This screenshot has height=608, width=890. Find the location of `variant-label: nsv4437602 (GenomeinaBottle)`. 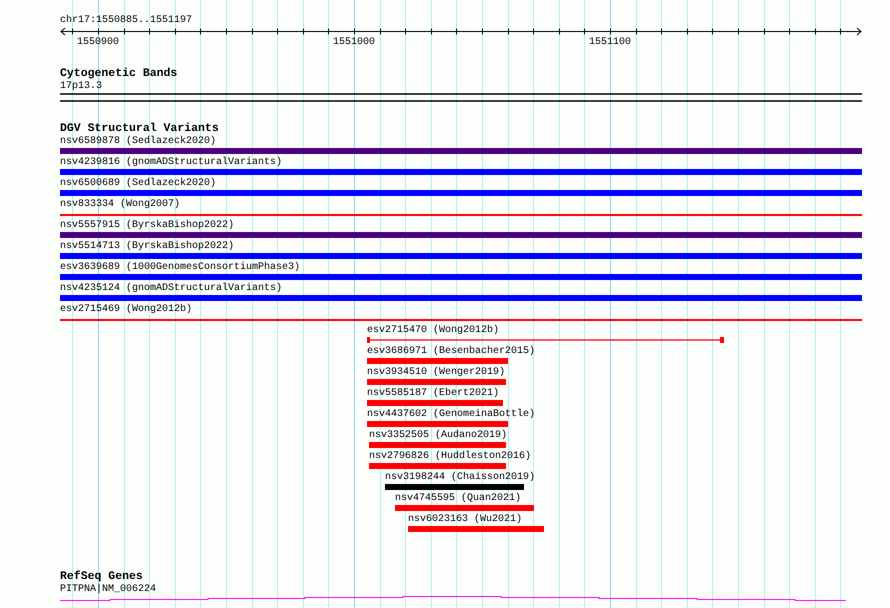

variant-label: nsv4437602 (GenomeinaBottle) is located at coordinates (451, 415).